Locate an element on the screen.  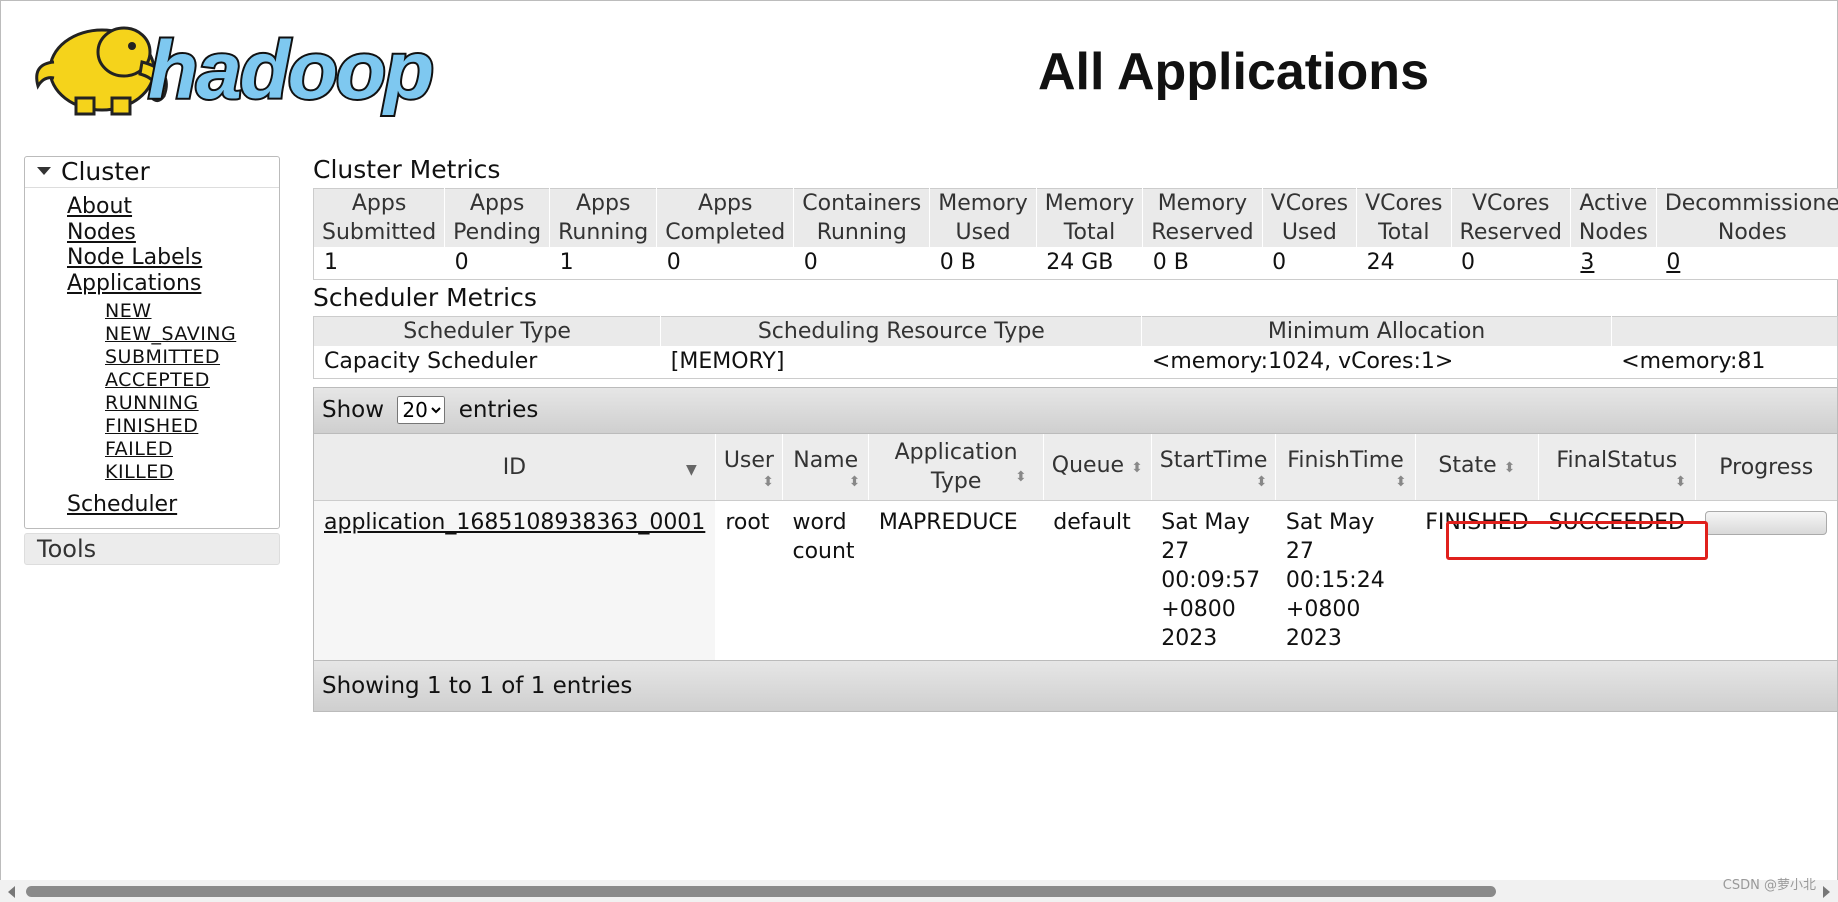
elephant-icon is located at coordinates (101, 71).